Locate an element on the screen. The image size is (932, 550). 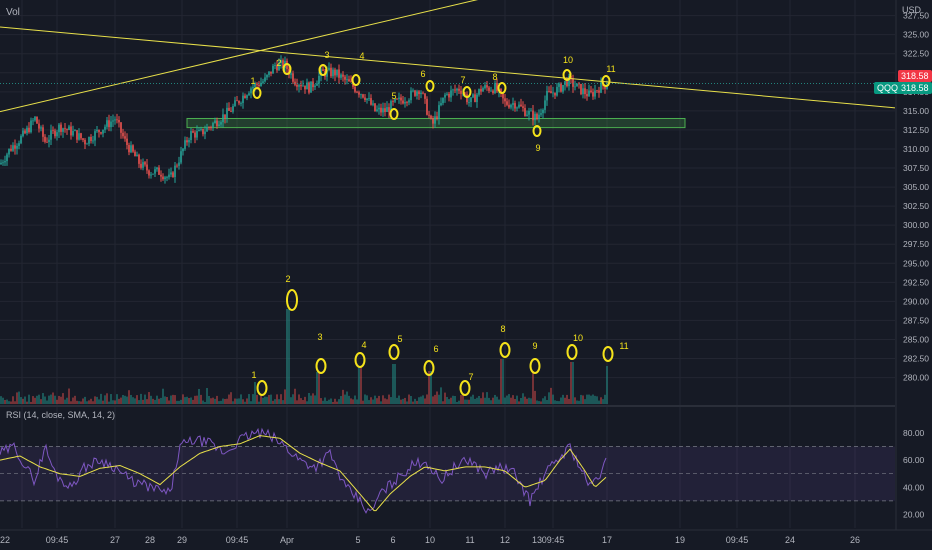
time-axis-label: 10 is located at coordinates (430, 540).